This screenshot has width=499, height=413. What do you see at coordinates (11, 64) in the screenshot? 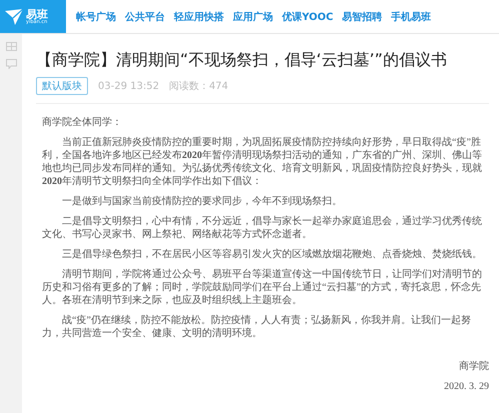
I see `comment-icon` at bounding box center [11, 64].